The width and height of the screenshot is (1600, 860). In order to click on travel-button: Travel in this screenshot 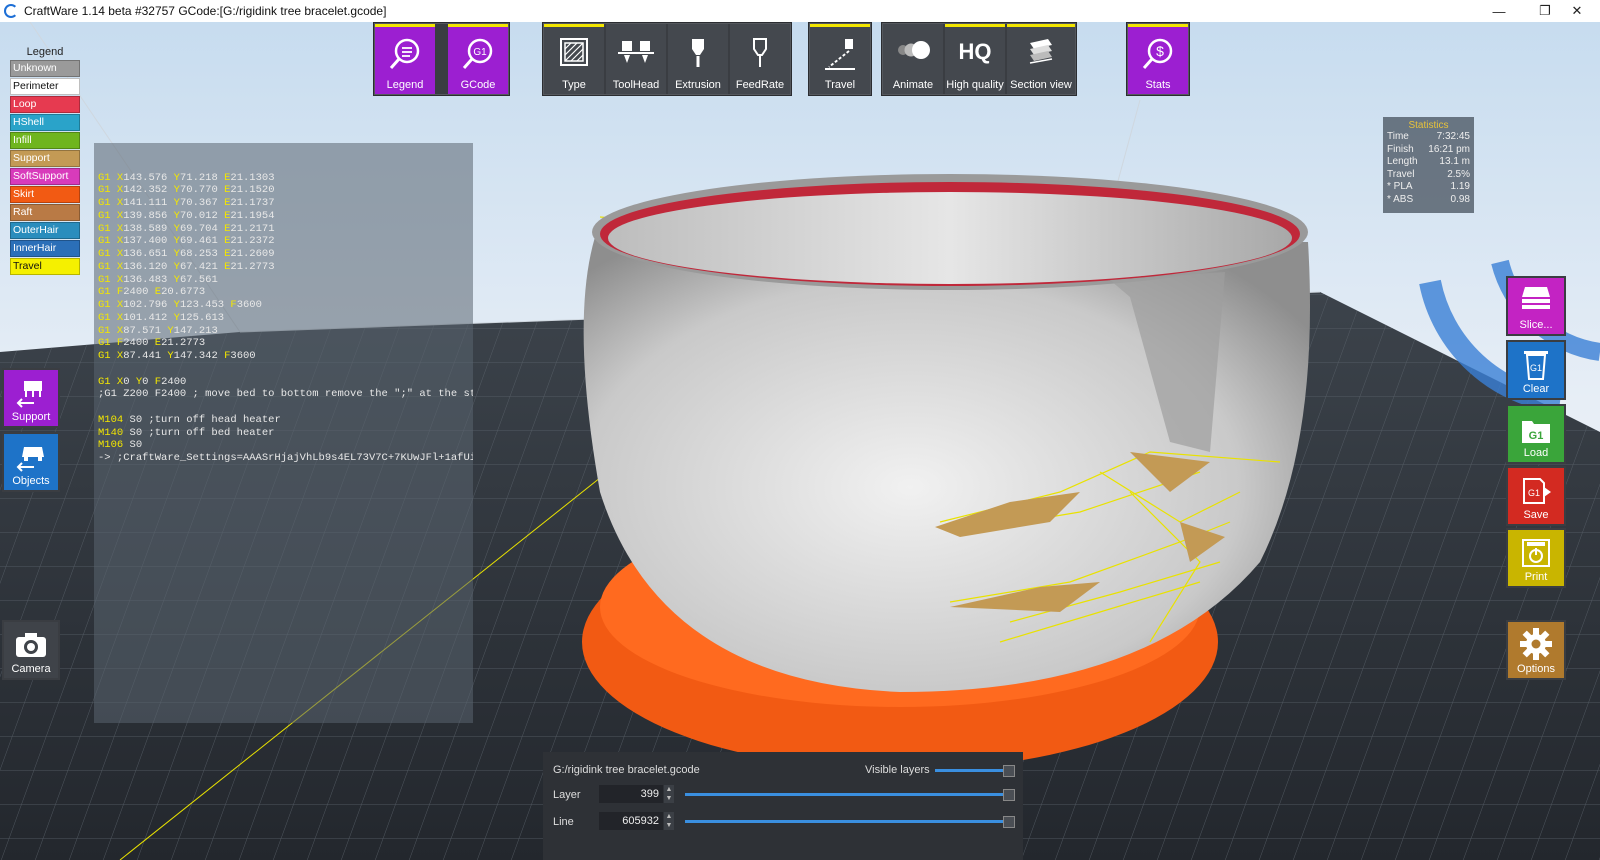, I will do `click(840, 59)`.